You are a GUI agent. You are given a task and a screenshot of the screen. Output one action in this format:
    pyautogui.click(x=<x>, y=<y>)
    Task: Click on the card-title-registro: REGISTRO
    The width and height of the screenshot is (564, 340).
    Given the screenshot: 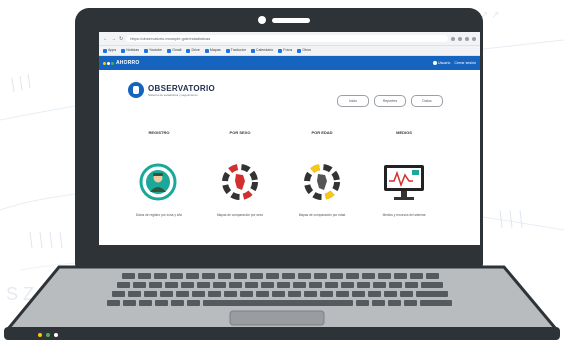 What is the action you would take?
    pyautogui.click(x=159, y=132)
    